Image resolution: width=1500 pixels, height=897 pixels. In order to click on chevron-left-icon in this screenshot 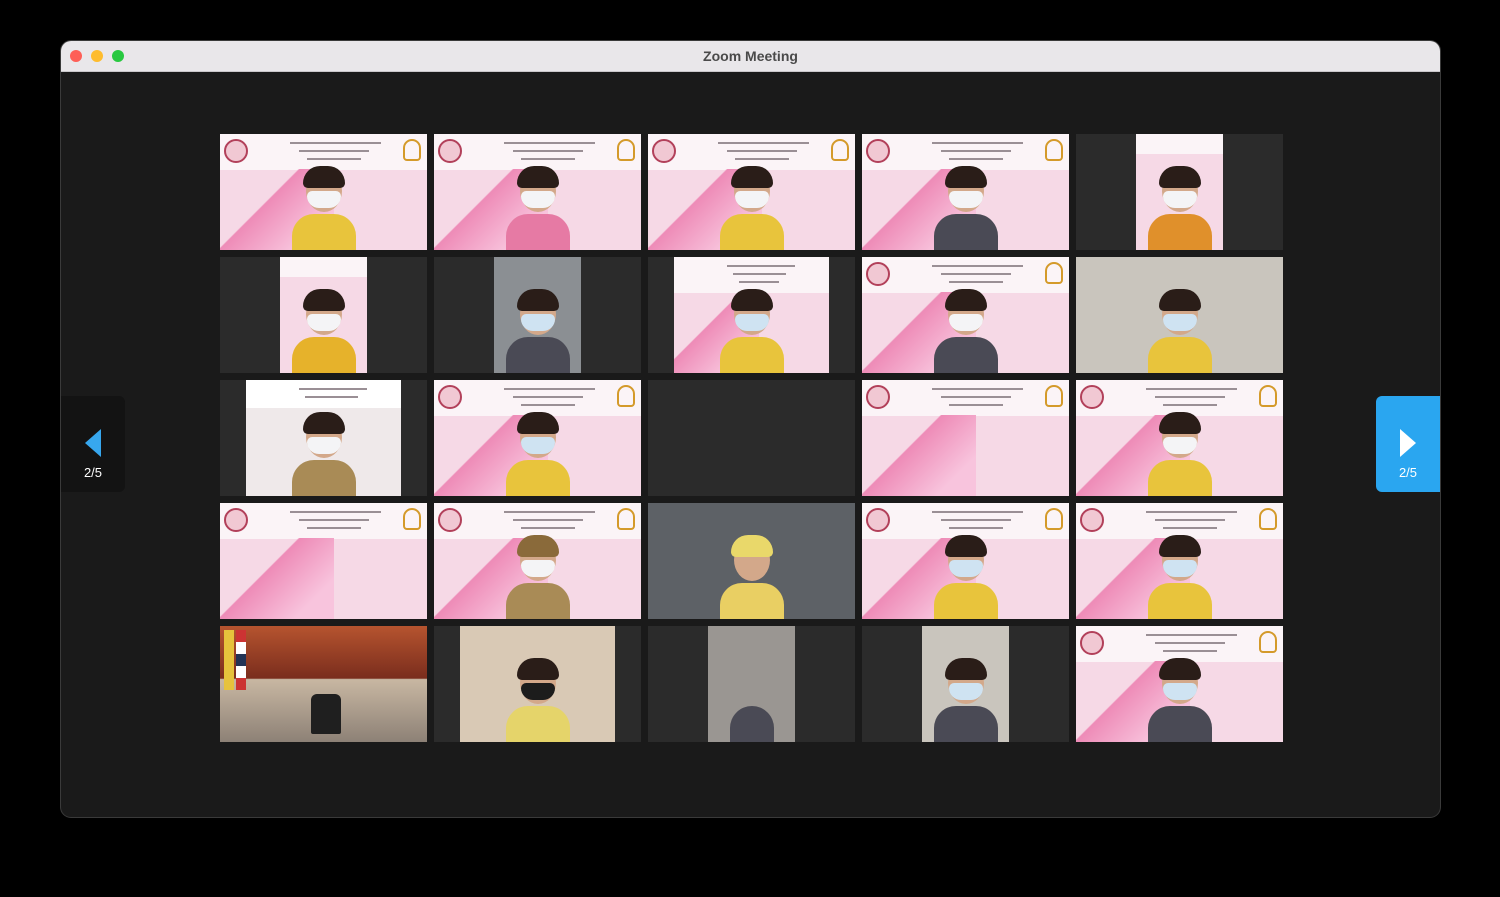, I will do `click(93, 443)`.